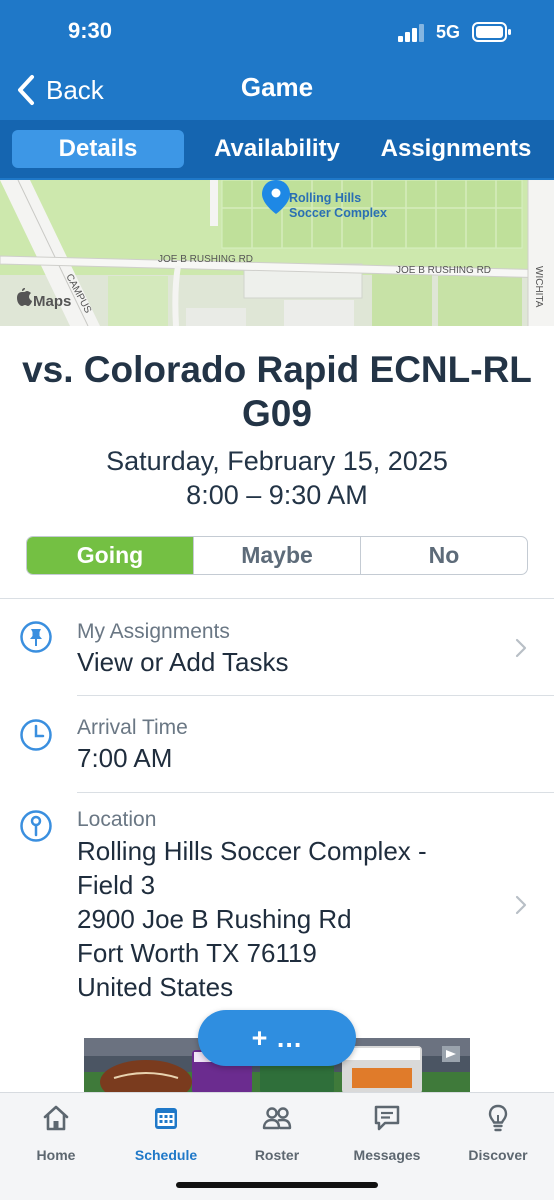 This screenshot has height=1200, width=554. What do you see at coordinates (98, 149) in the screenshot?
I see `tab-details: Details` at bounding box center [98, 149].